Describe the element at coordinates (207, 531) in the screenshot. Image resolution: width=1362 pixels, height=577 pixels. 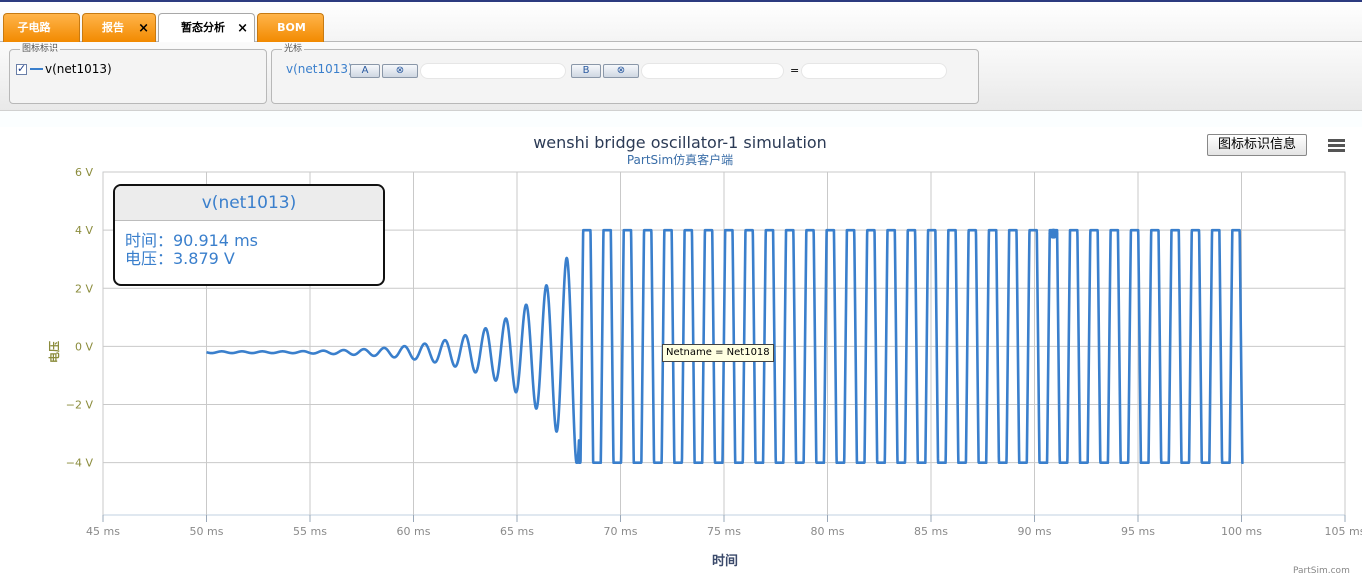
I see `x-tick-label: 50 ms` at that location.